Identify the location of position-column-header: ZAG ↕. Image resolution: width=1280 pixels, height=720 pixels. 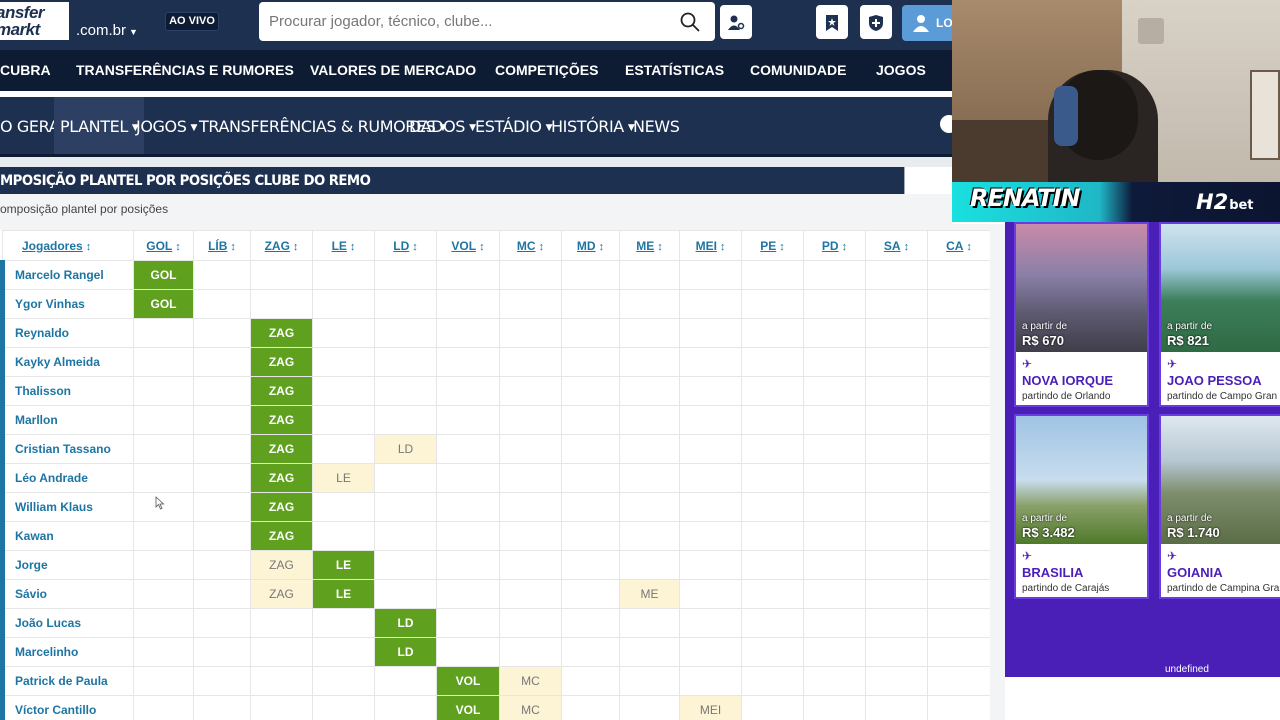
(281, 245).